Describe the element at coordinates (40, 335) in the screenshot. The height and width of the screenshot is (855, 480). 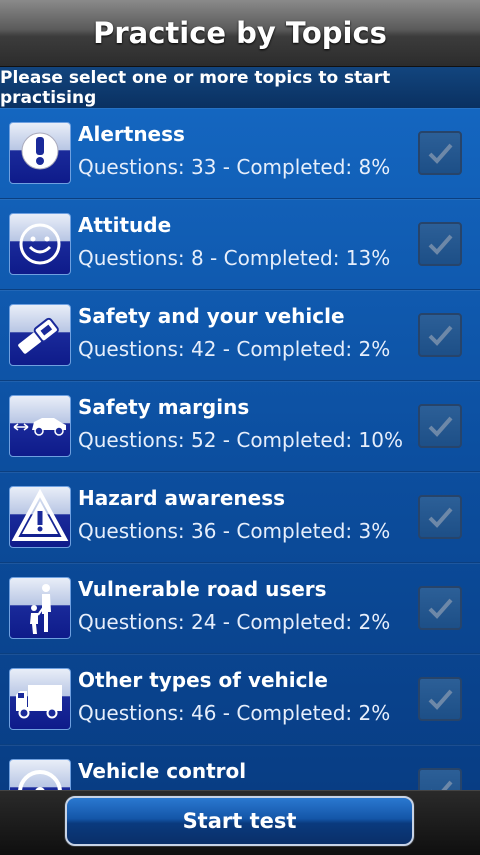
I see `seatbelt-icon` at that location.